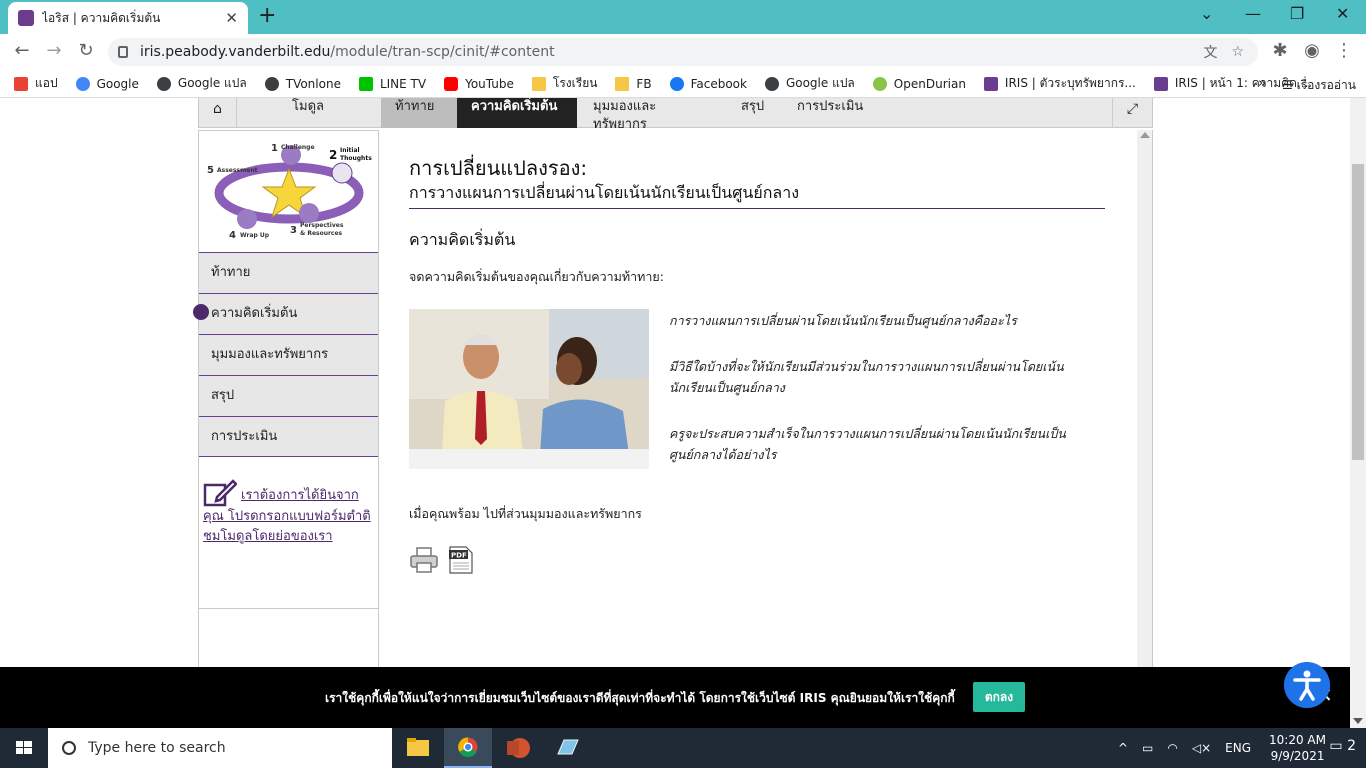 This screenshot has width=1366, height=768. What do you see at coordinates (308, 113) in the screenshot?
I see `module-link: โมดูล` at bounding box center [308, 113].